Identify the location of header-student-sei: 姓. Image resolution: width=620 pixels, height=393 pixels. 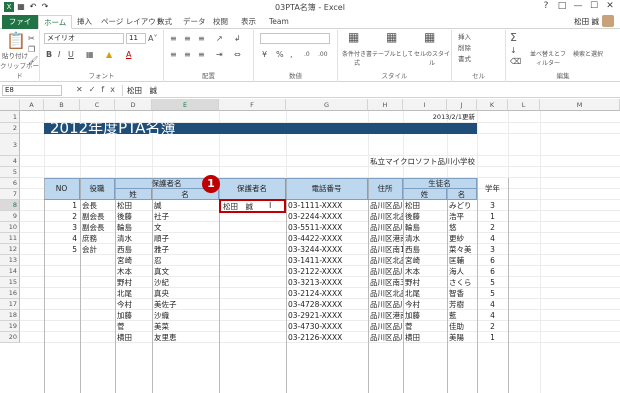
(425, 194).